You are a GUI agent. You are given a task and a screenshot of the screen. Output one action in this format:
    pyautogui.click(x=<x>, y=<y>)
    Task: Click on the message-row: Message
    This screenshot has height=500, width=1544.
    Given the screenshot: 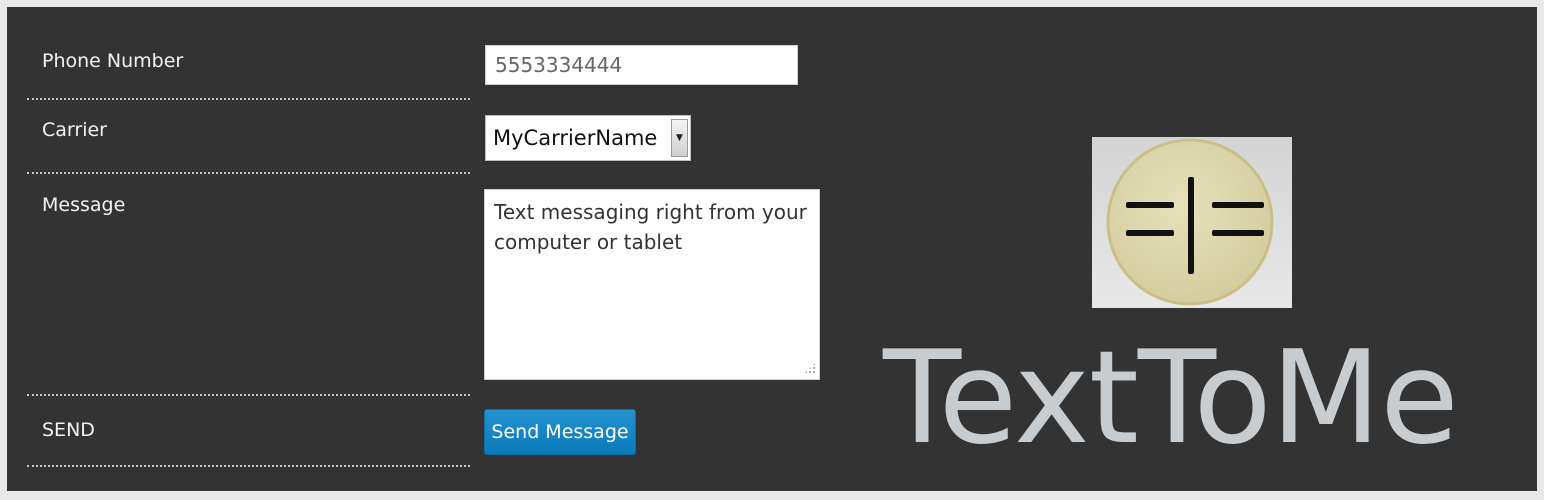 What is the action you would take?
    pyautogui.click(x=248, y=285)
    